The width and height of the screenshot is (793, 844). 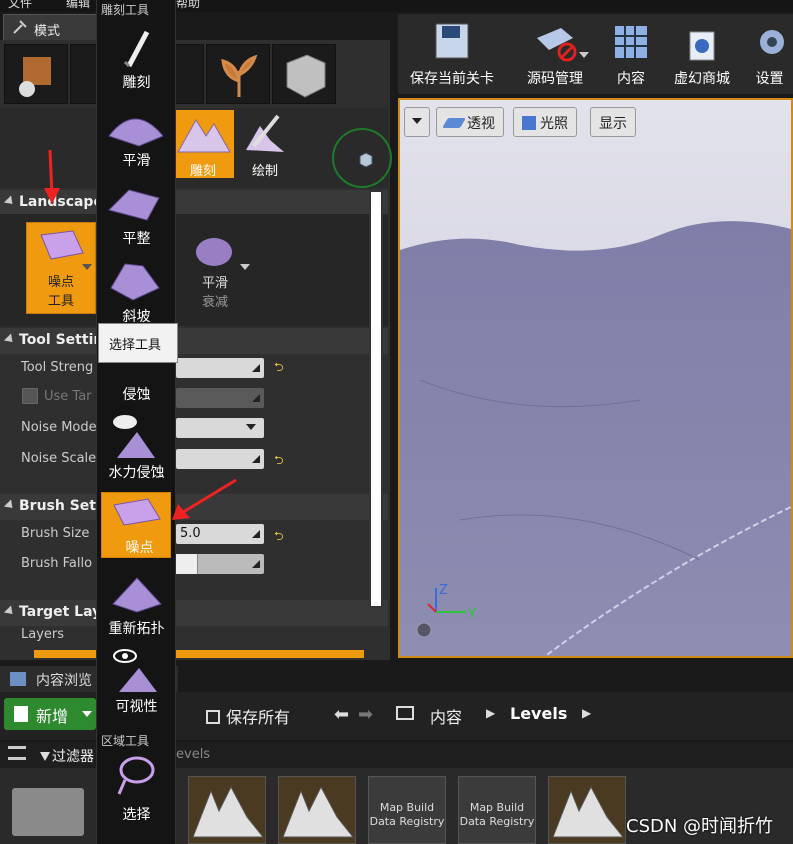 What do you see at coordinates (59, 458) in the screenshot?
I see `noise-scale-label: Noise Scale` at bounding box center [59, 458].